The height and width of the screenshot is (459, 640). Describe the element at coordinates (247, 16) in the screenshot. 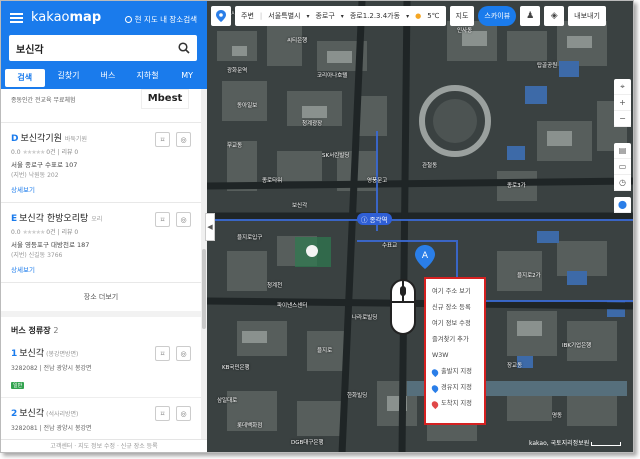

I see `around-button: 주변` at that location.